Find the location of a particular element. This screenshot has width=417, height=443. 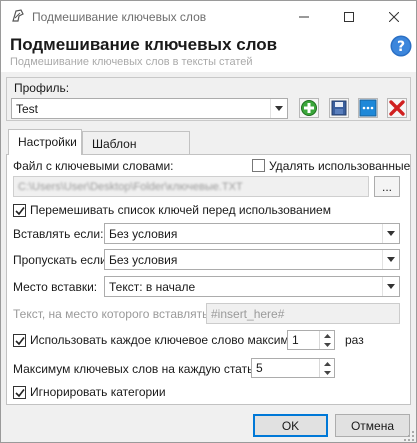

max-per-article-label: Максимум ключевых слов на каждую статью: is located at coordinates (139, 369).